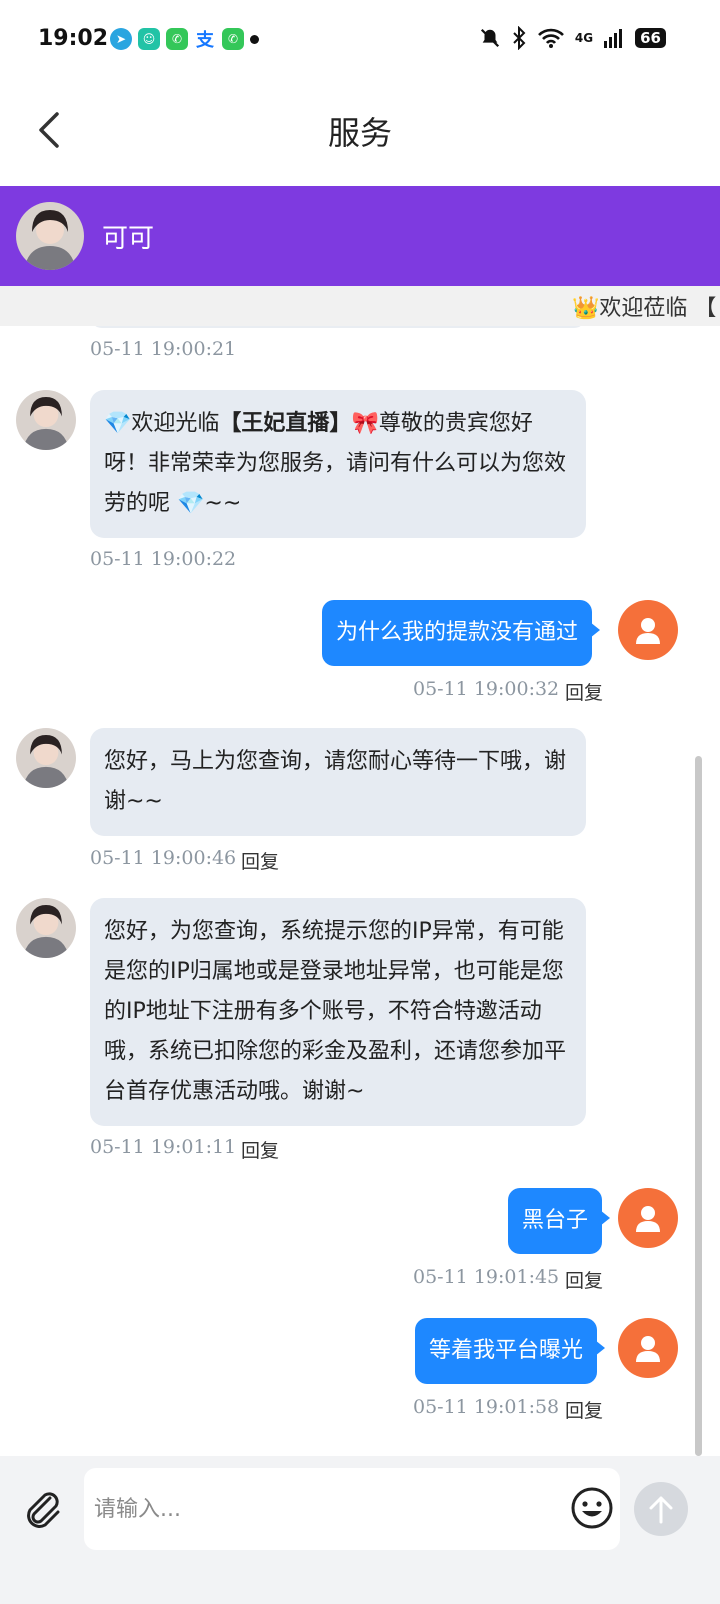 The image size is (720, 1604). I want to click on notice-marquee: 👑欢迎莅临 【, so click(360, 306).